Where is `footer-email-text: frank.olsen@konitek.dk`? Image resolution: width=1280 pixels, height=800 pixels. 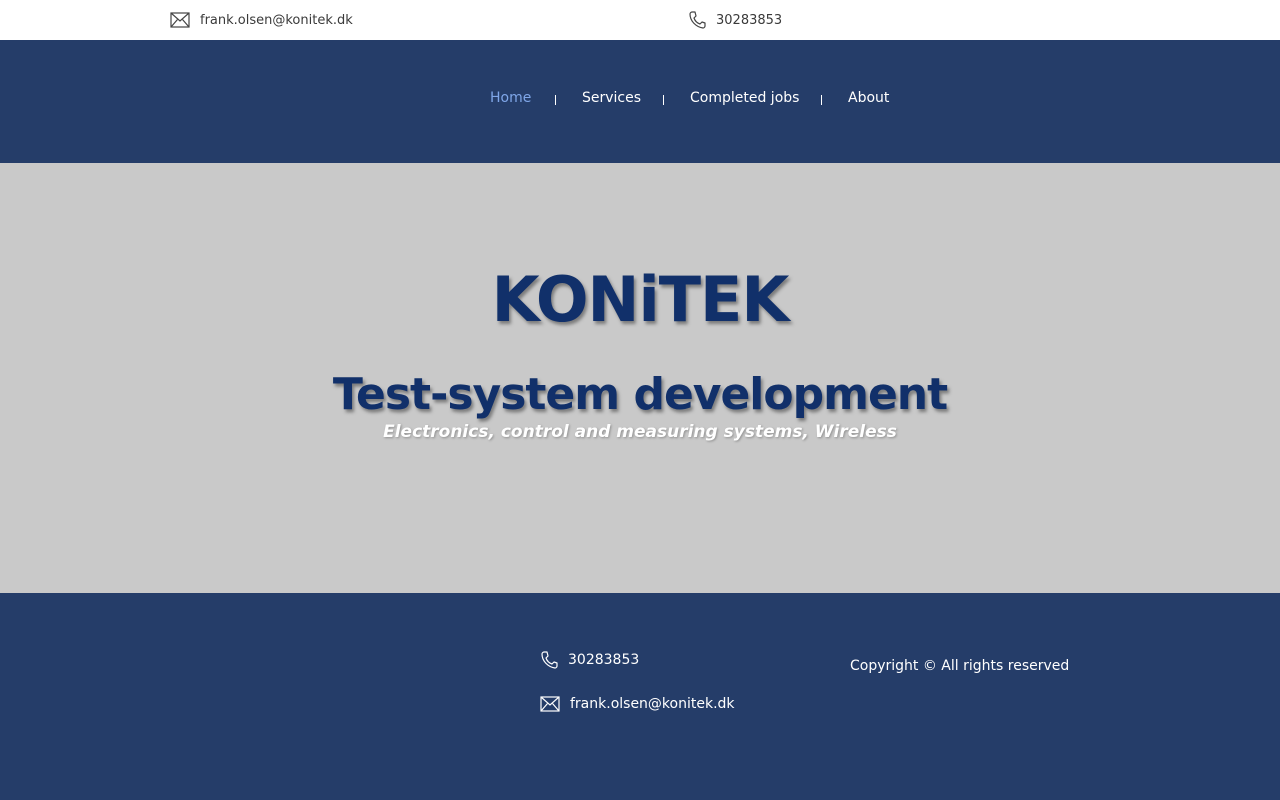 footer-email-text: frank.olsen@konitek.dk is located at coordinates (652, 704).